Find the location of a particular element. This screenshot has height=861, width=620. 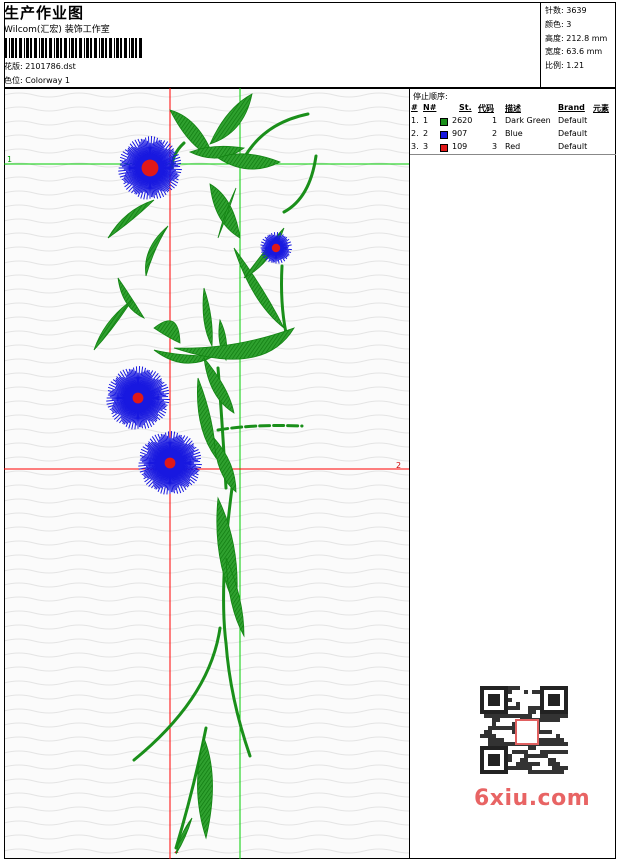

row-code: 3 is located at coordinates (495, 146).